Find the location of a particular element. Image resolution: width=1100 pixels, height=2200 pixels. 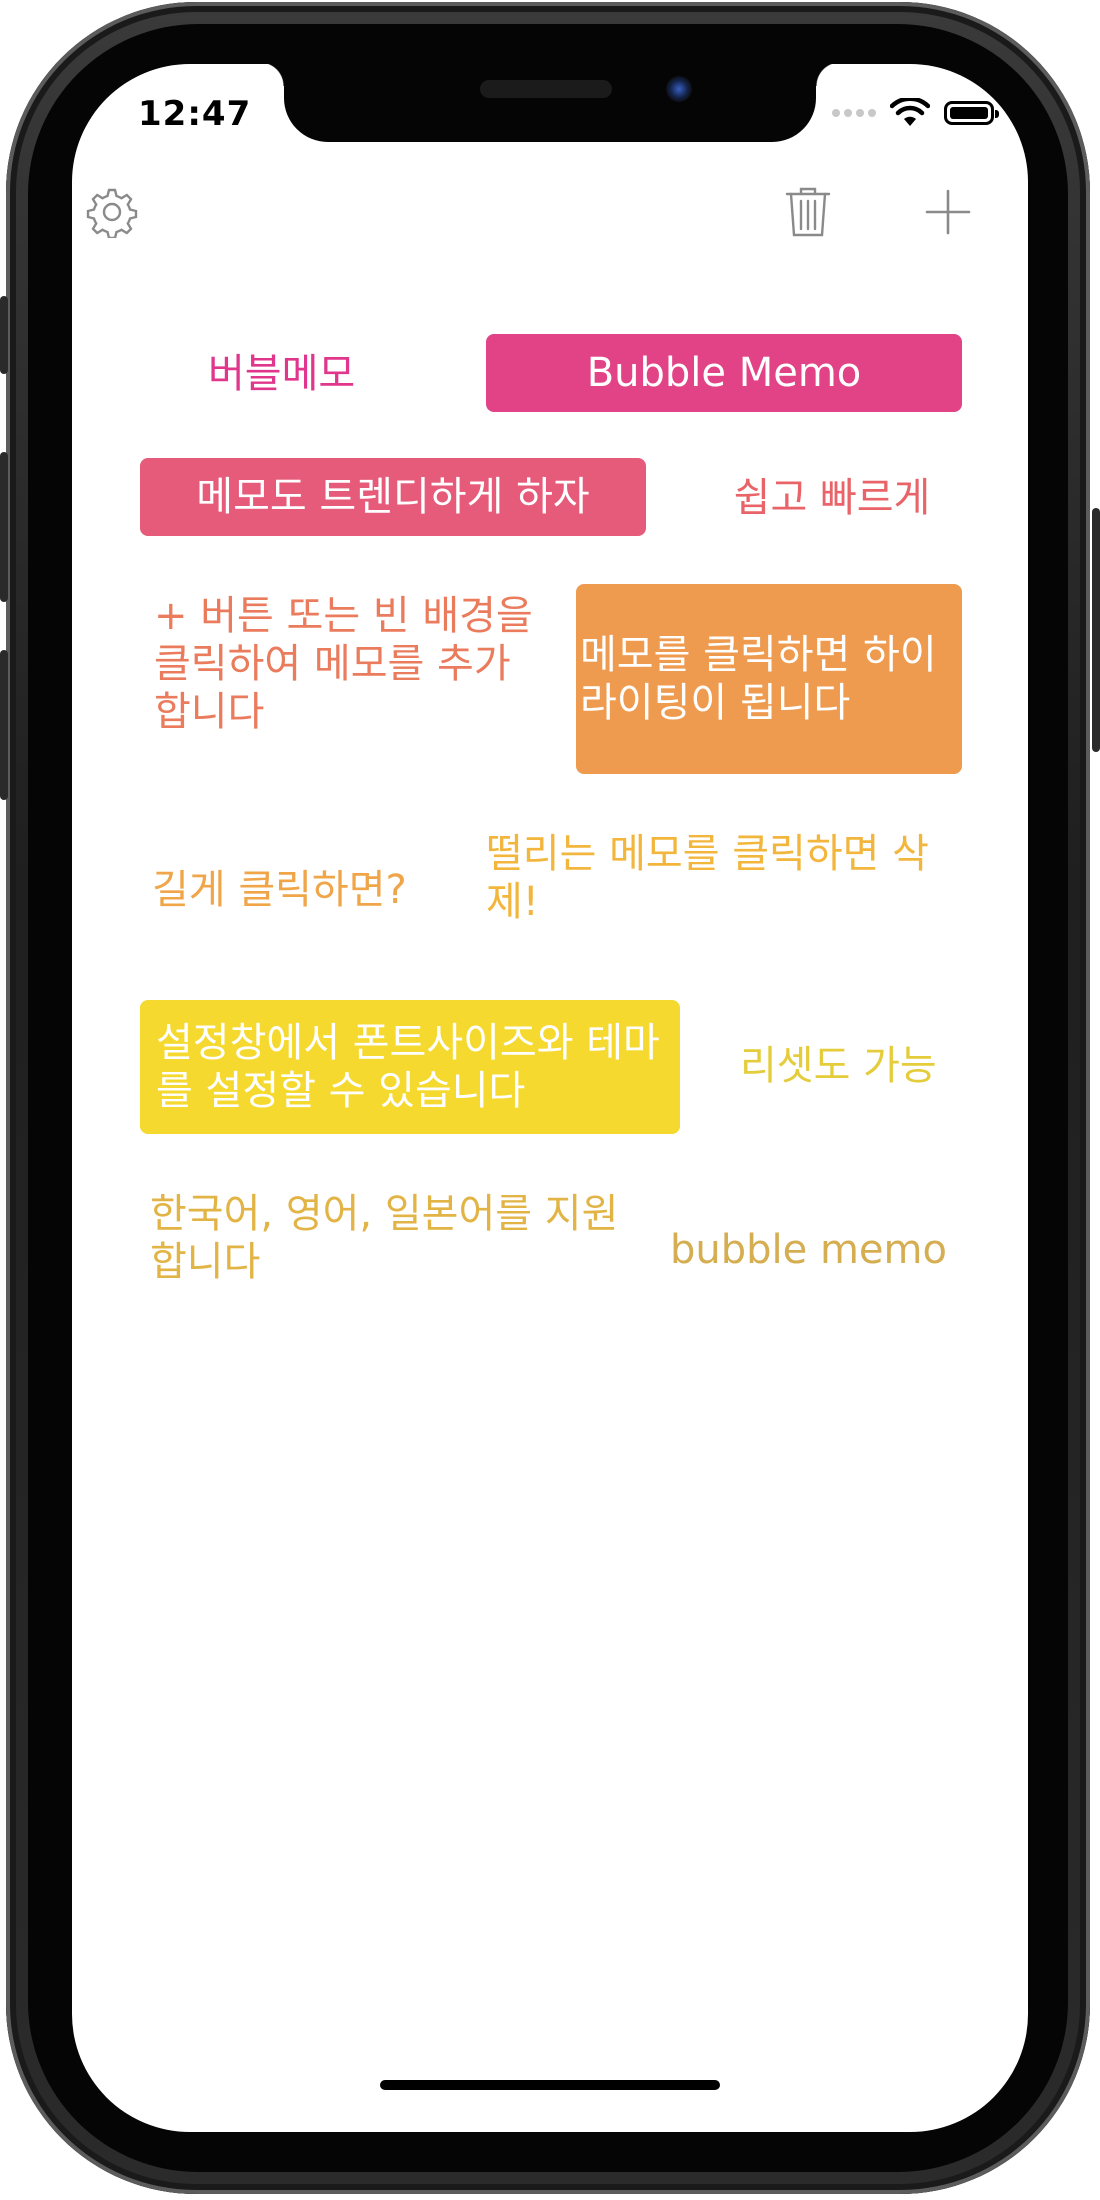

memo-bubble: + 버튼 또는 빈 배경을 클릭하여 메모를 추가합니다 is located at coordinates (344, 667).